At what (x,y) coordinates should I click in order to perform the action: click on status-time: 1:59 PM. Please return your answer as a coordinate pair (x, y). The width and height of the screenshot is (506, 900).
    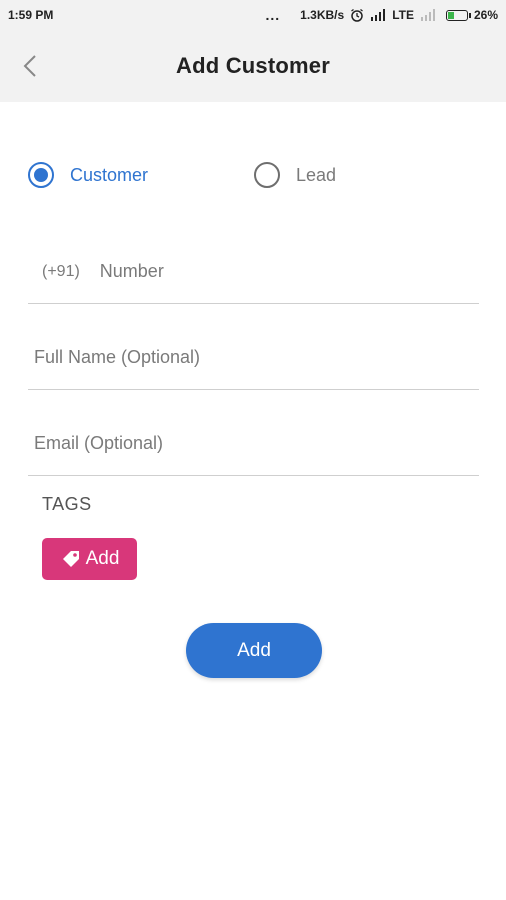
    Looking at the image, I should click on (31, 15).